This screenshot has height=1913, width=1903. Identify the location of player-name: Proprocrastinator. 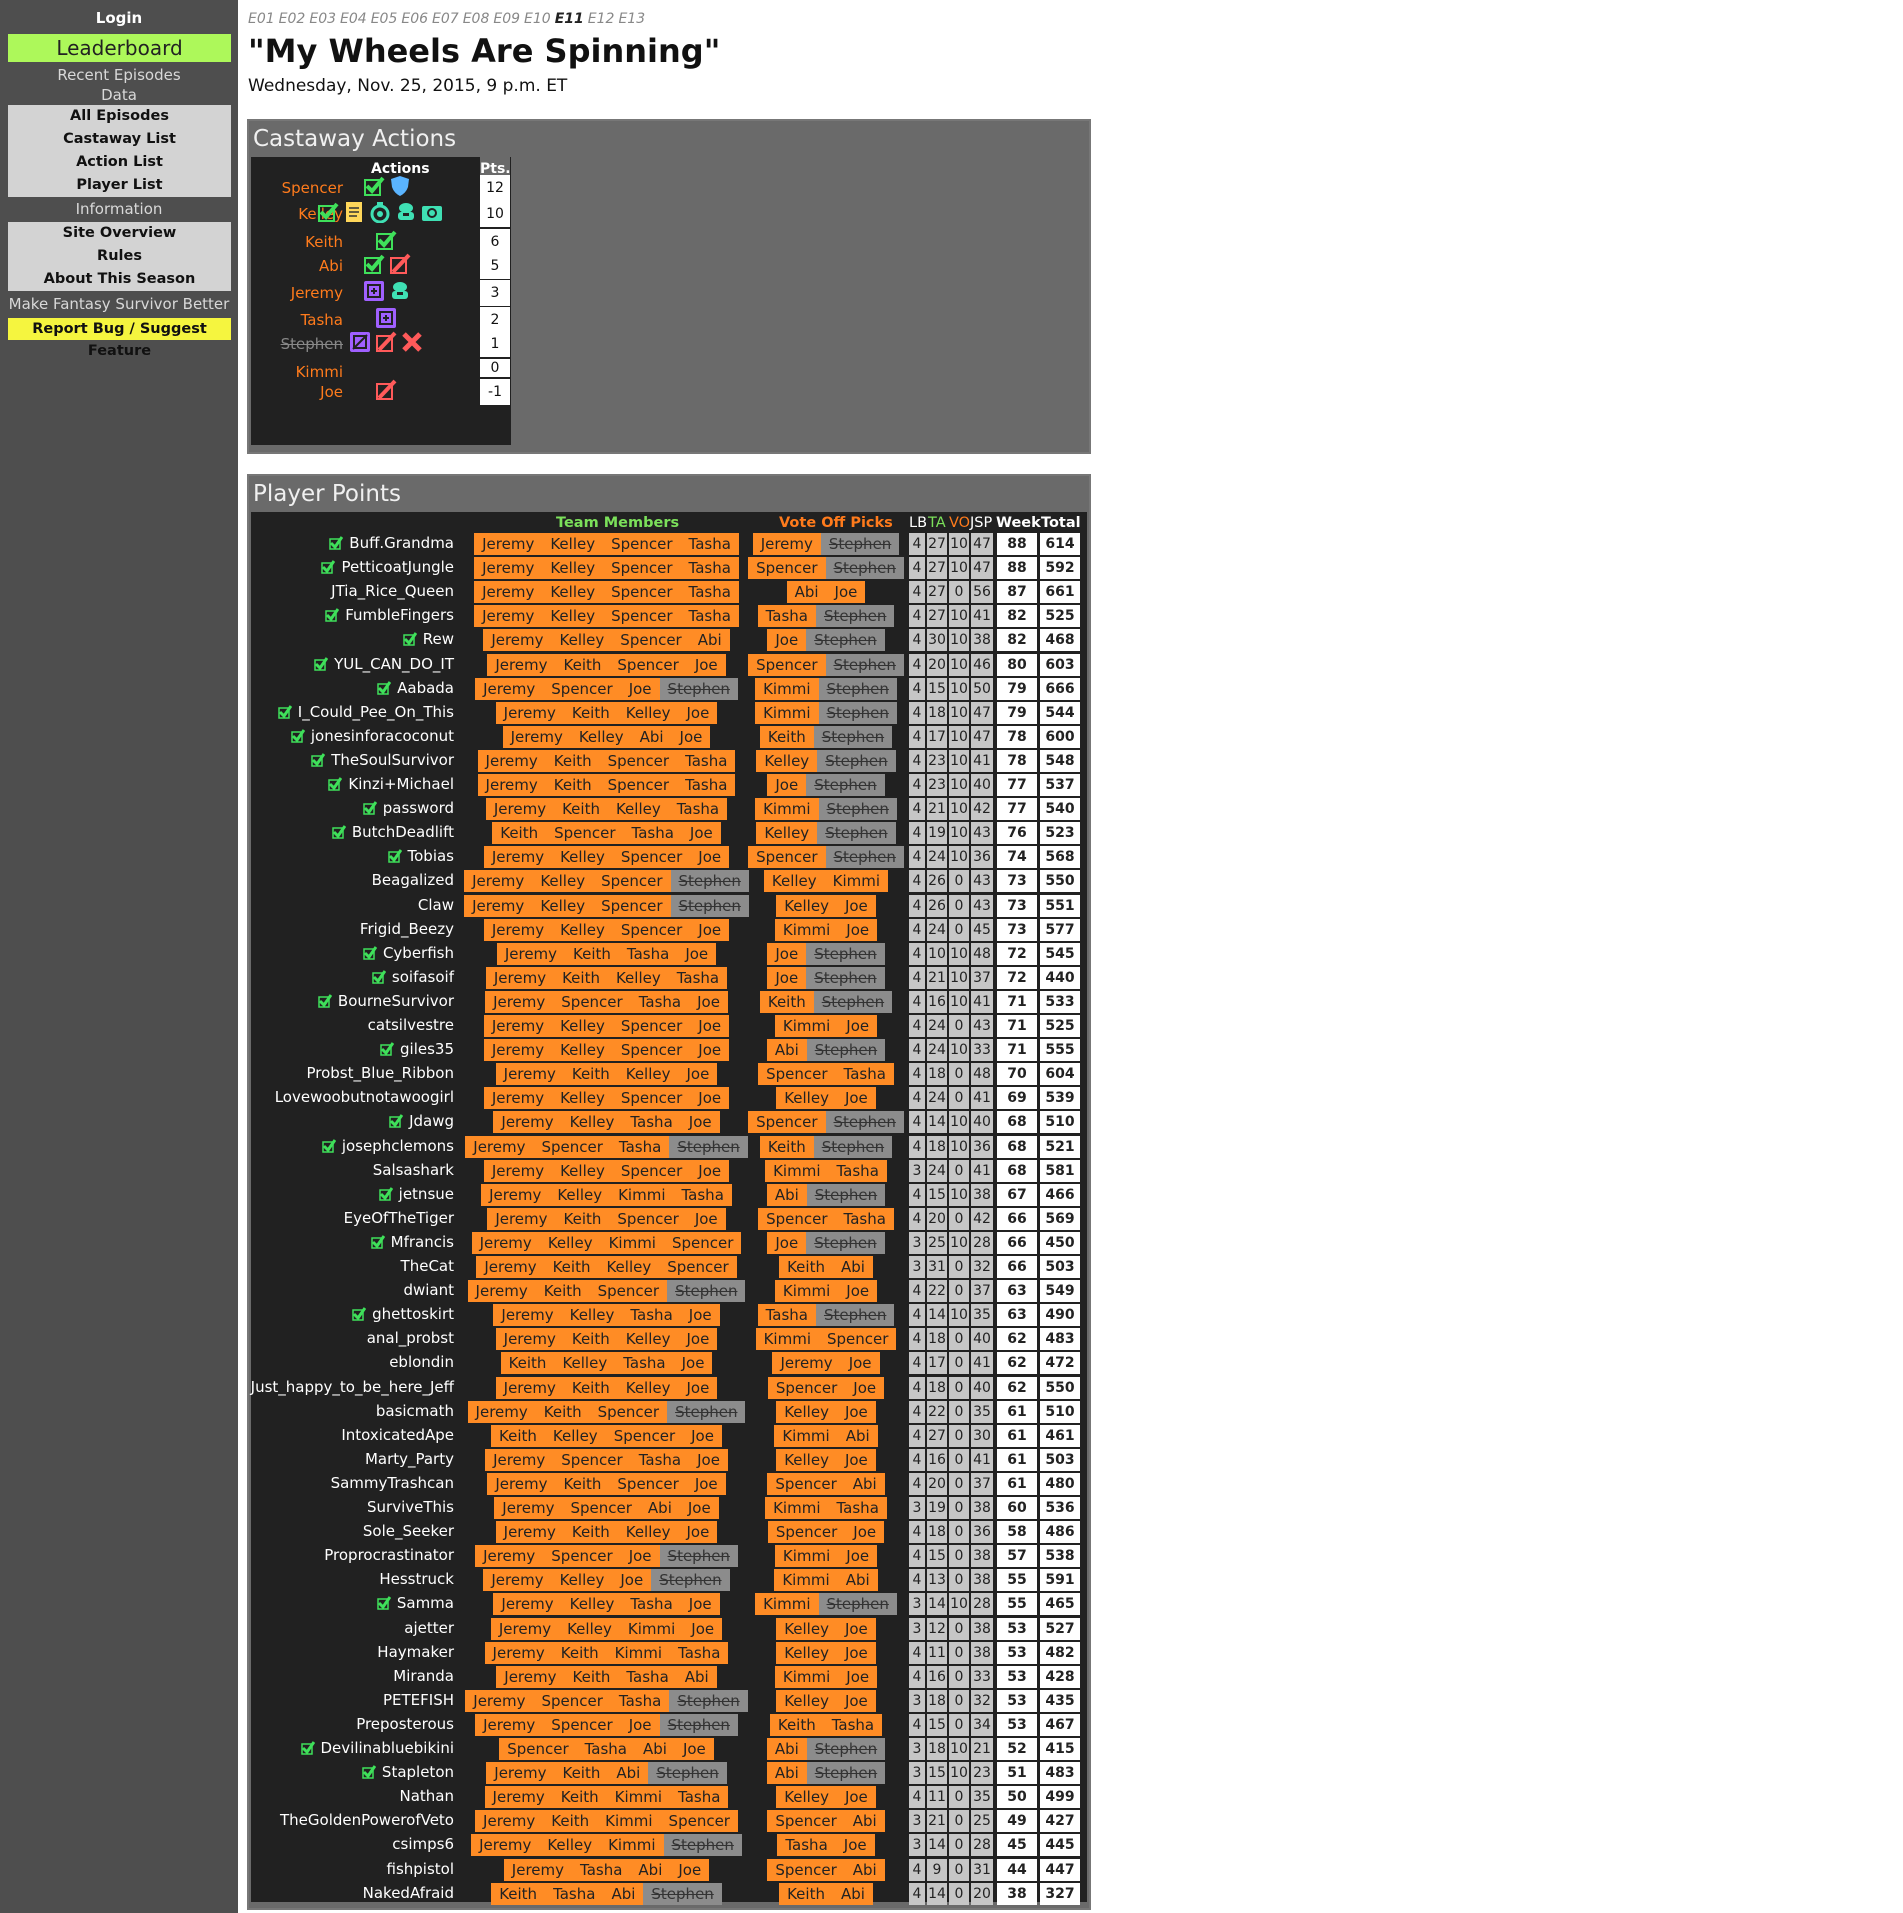
(389, 1555).